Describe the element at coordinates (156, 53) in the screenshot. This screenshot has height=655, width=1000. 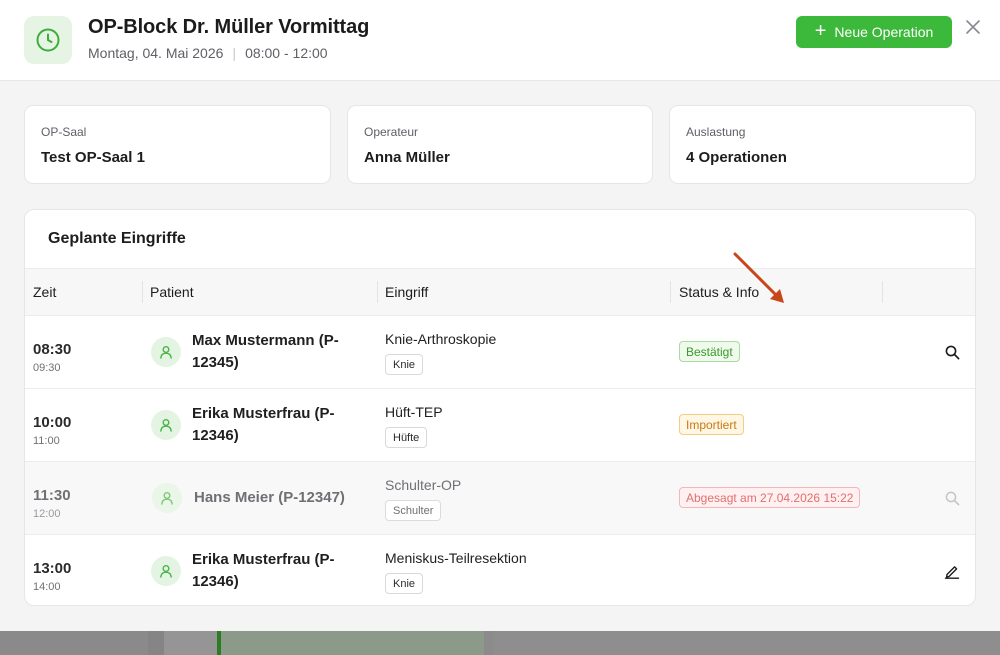
I see `block-date: Montag, 04. Mai 2026` at that location.